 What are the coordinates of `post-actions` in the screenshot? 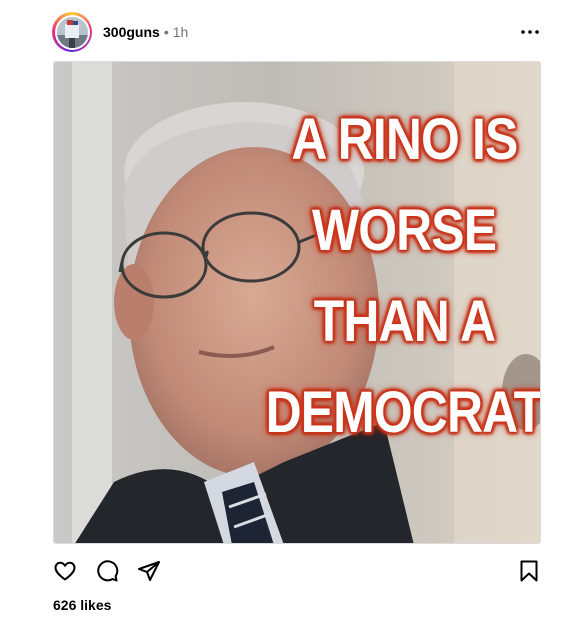 It's located at (297, 571).